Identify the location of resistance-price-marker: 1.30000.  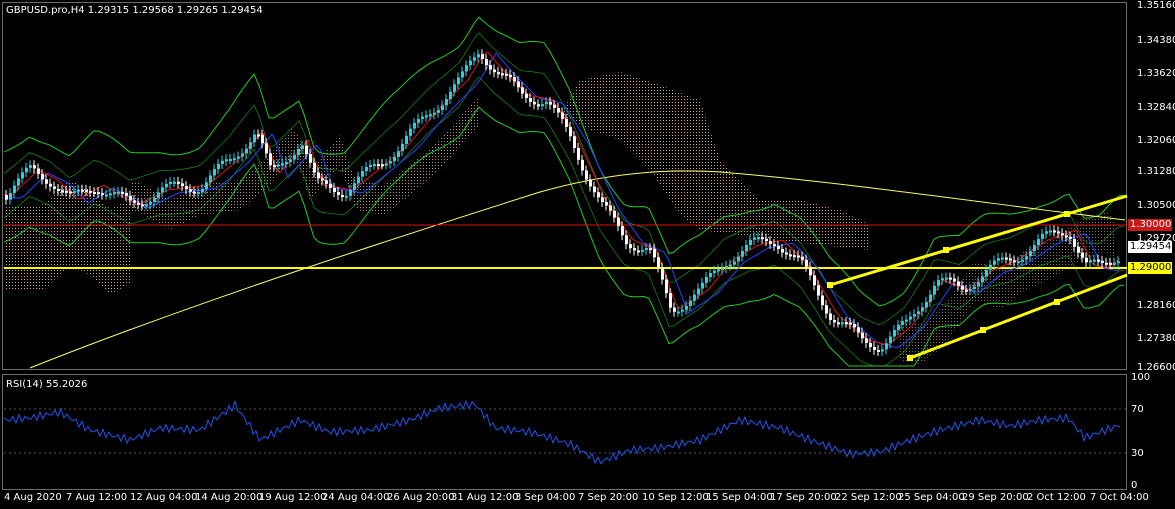
(1150, 225).